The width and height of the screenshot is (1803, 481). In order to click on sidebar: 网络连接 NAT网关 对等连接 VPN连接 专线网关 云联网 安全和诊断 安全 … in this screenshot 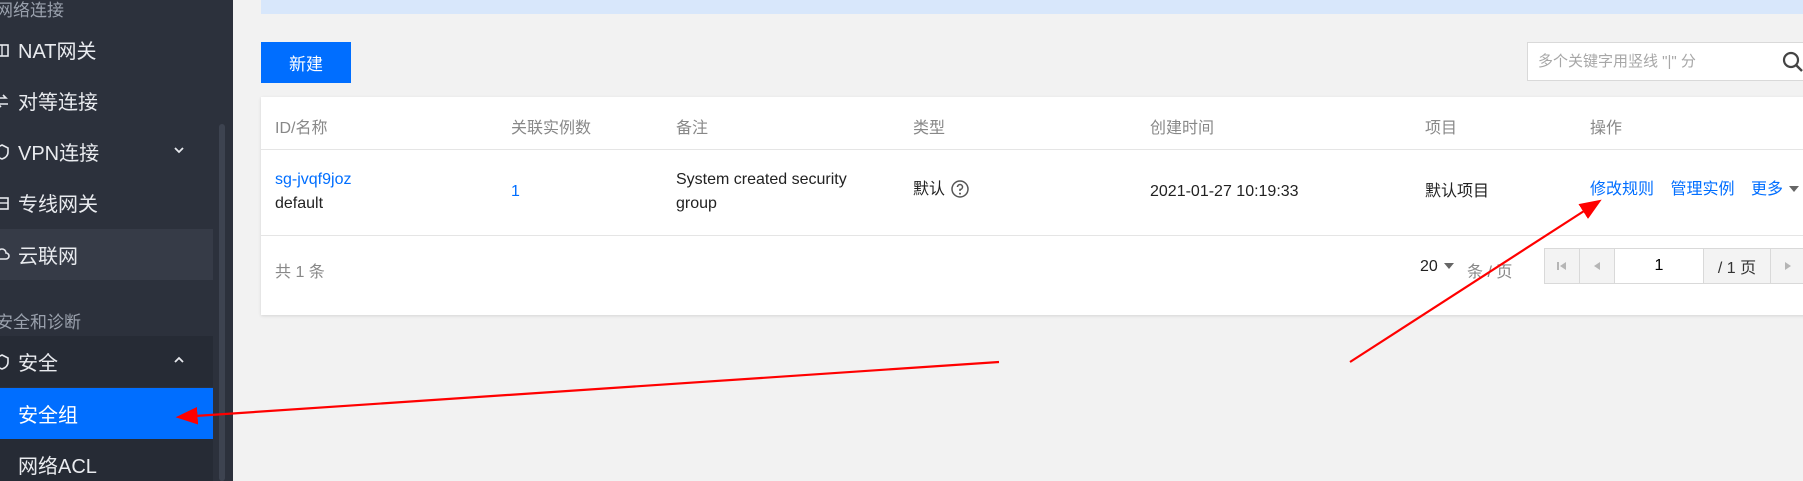, I will do `click(116, 240)`.